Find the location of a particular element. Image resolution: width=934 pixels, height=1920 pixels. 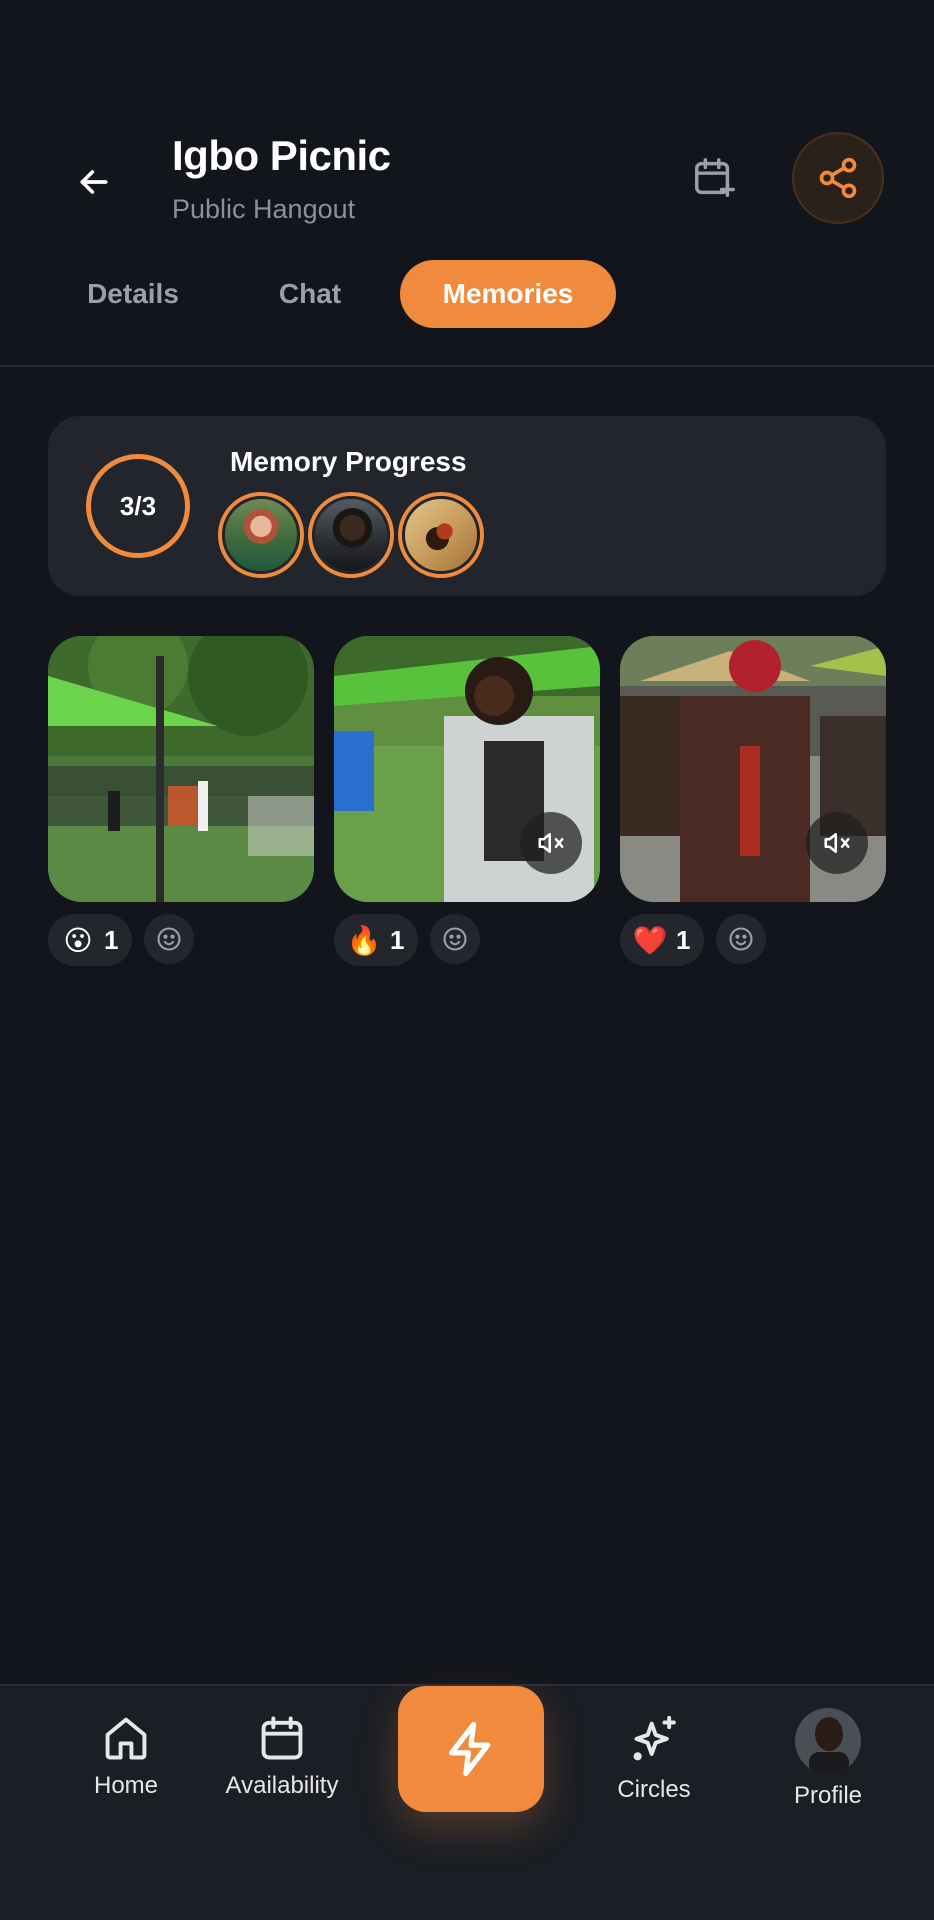

nav-availability: Availability is located at coordinates (282, 1756).